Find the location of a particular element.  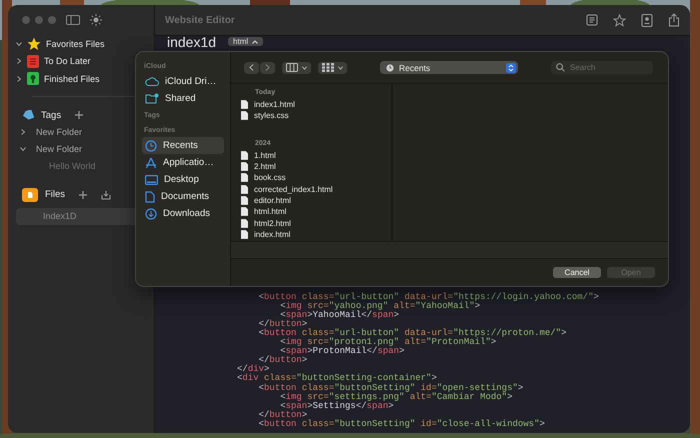

tag-icon is located at coordinates (28, 115).